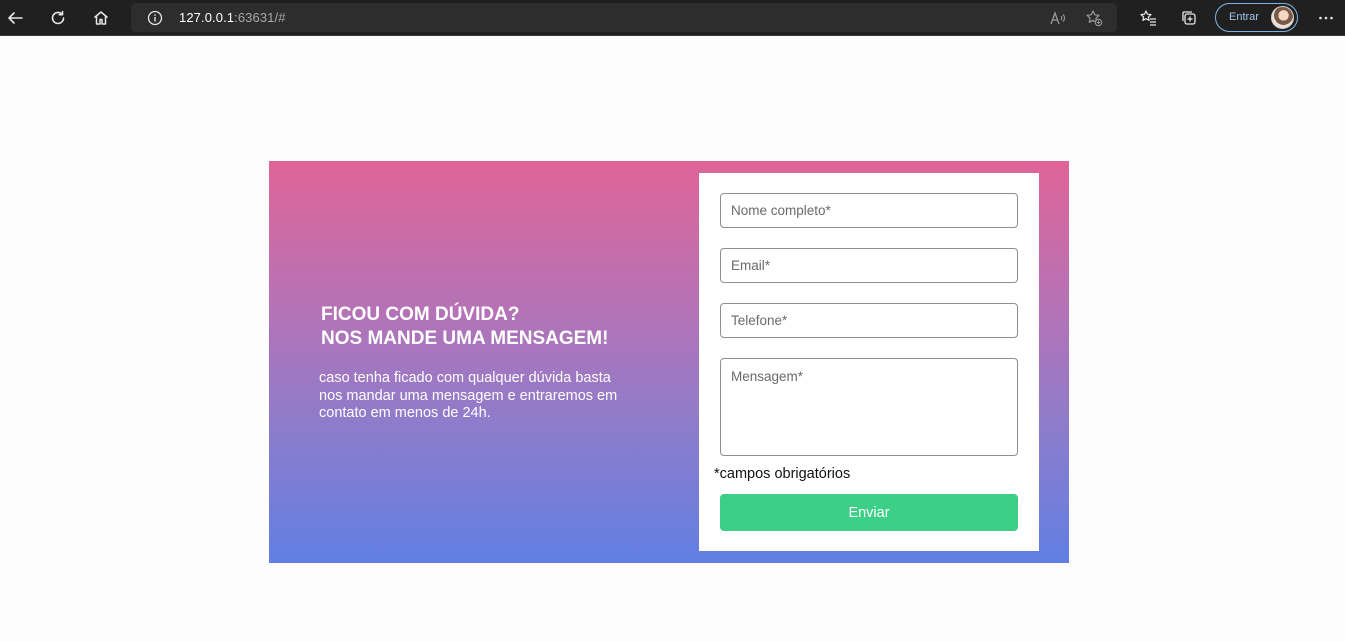  I want to click on url-text: 127.0.0.1:63631/#, so click(232, 17).